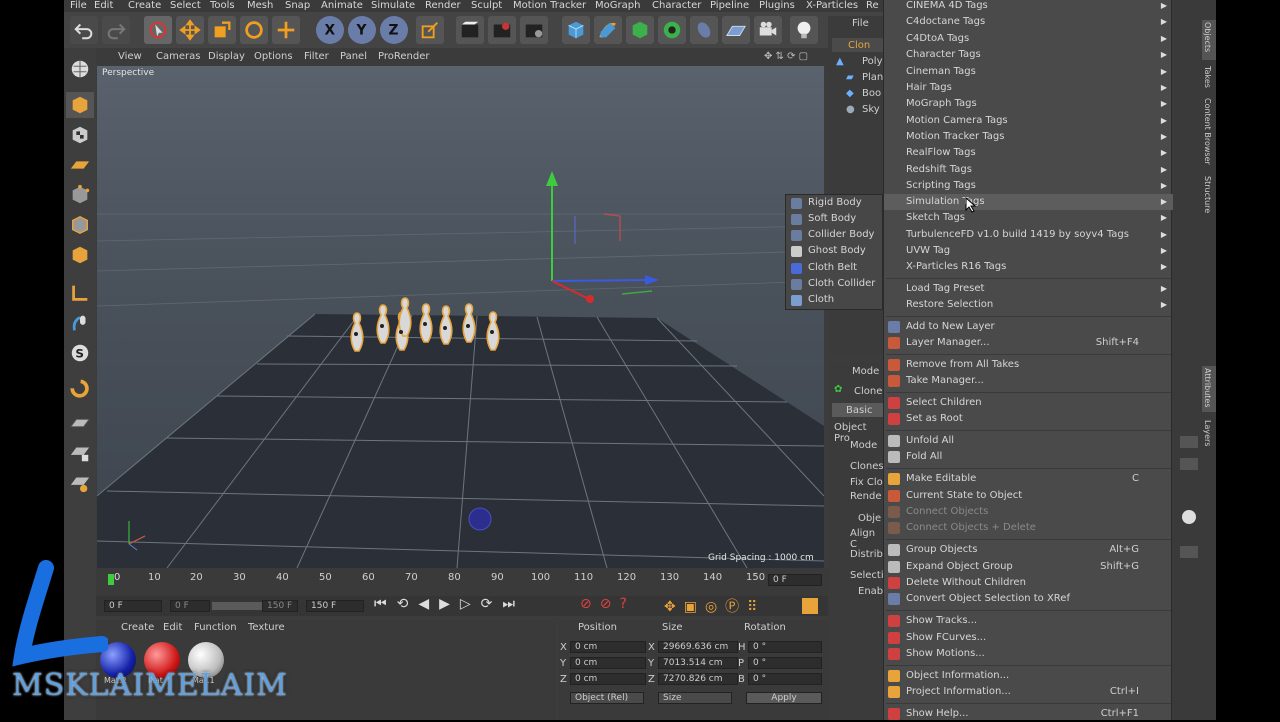  Describe the element at coordinates (871, 109) in the screenshot. I see `object-name: Sky` at that location.